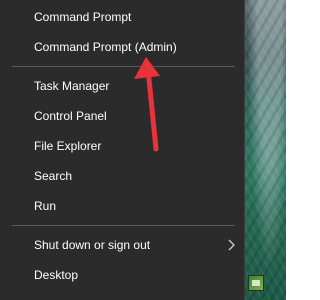  Describe the element at coordinates (265, 150) in the screenshot. I see `desktop-wallpaper` at that location.